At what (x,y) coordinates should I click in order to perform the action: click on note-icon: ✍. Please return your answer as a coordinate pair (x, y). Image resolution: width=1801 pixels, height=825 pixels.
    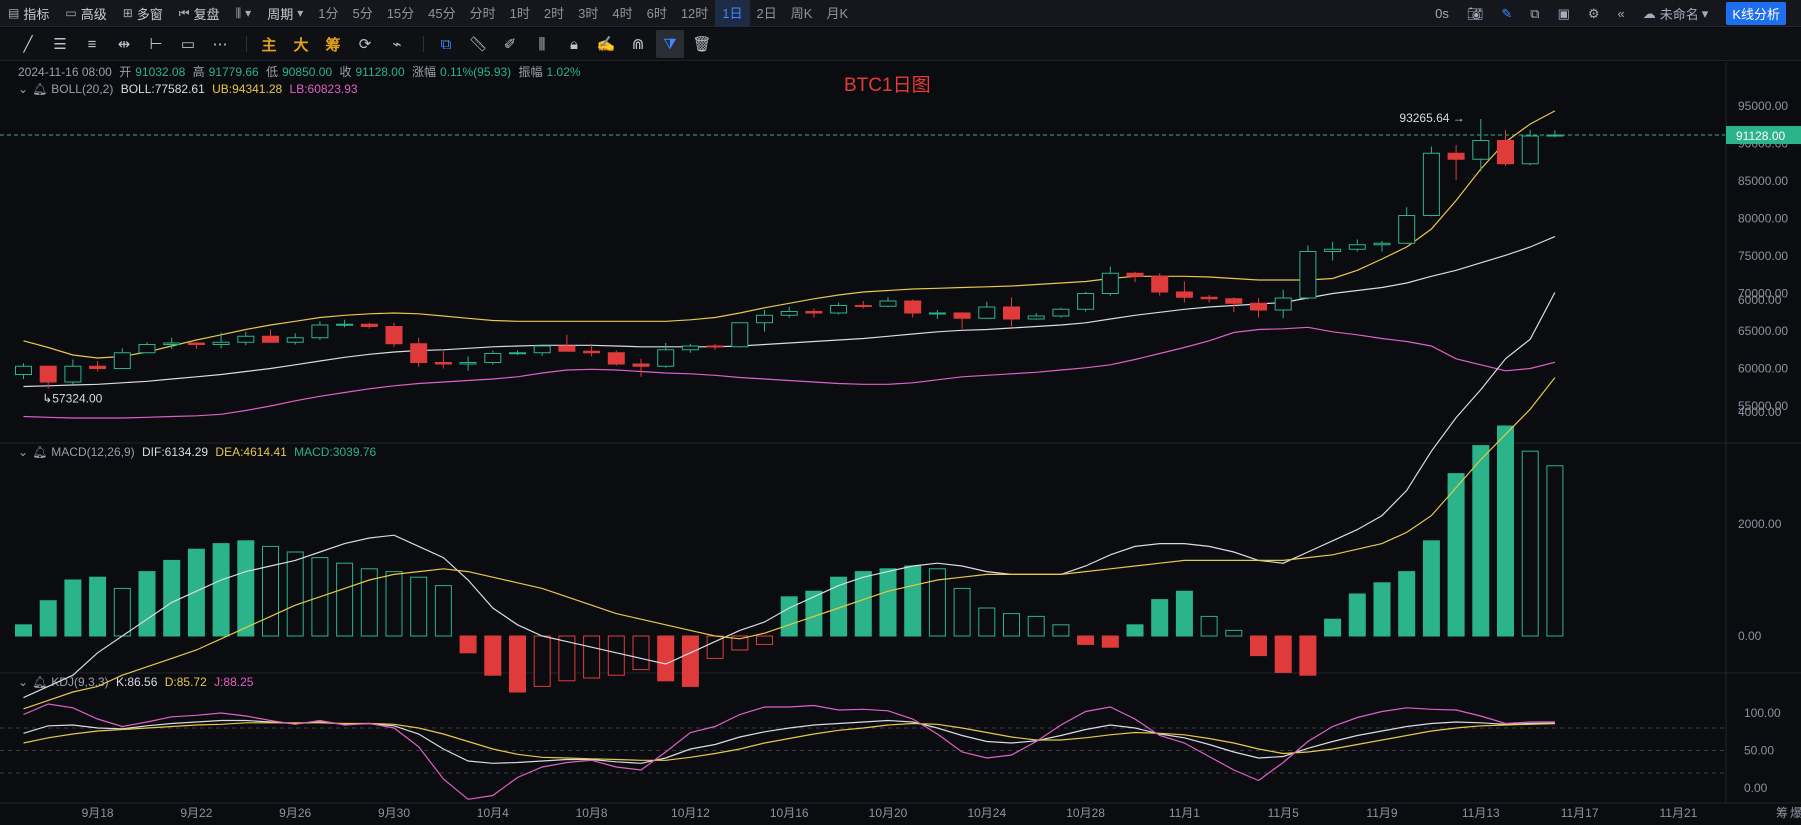
    Looking at the image, I should click on (606, 44).